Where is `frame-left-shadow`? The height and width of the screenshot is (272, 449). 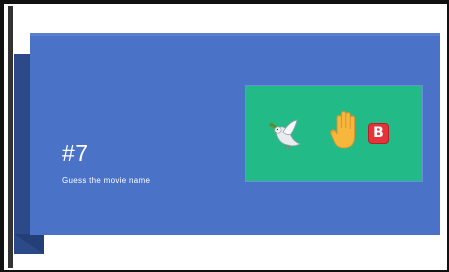
frame-left-shadow is located at coordinates (10, 137).